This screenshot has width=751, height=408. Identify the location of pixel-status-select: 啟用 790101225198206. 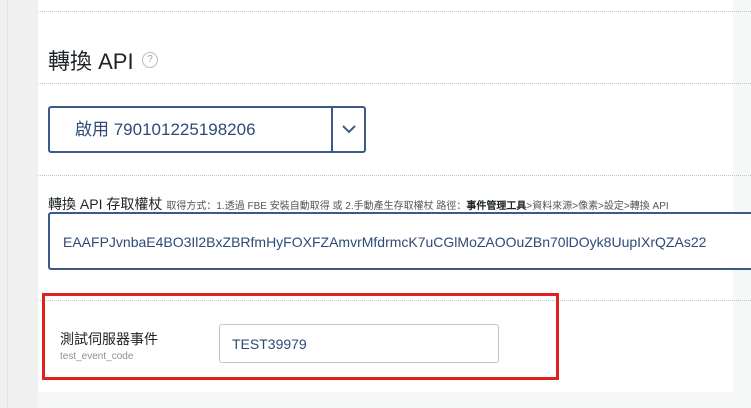
(207, 129).